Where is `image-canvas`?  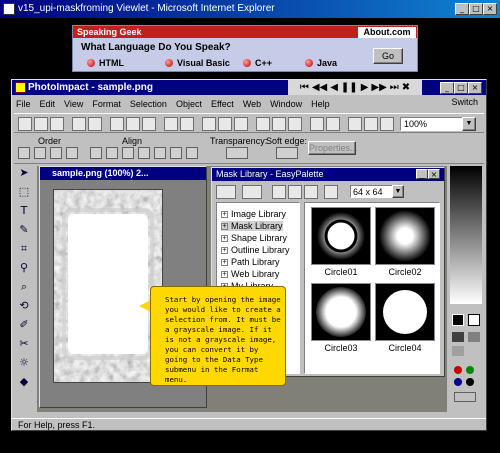
image-canvas is located at coordinates (108, 286).